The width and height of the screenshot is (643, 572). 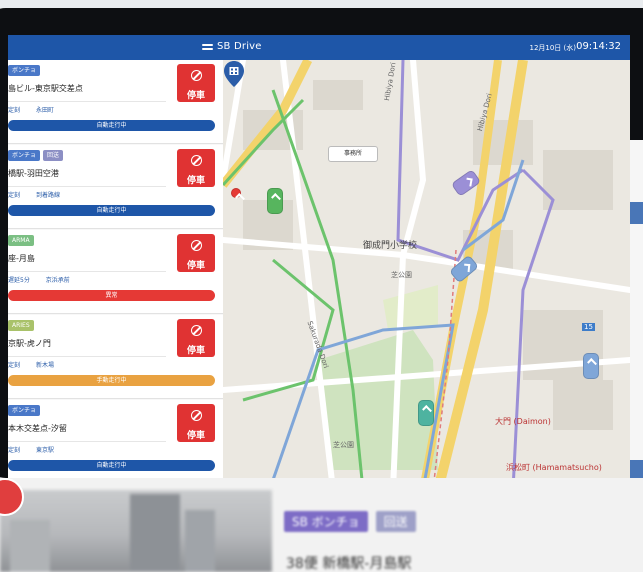 I want to click on next-stop: 到着路線, so click(x=47, y=195).